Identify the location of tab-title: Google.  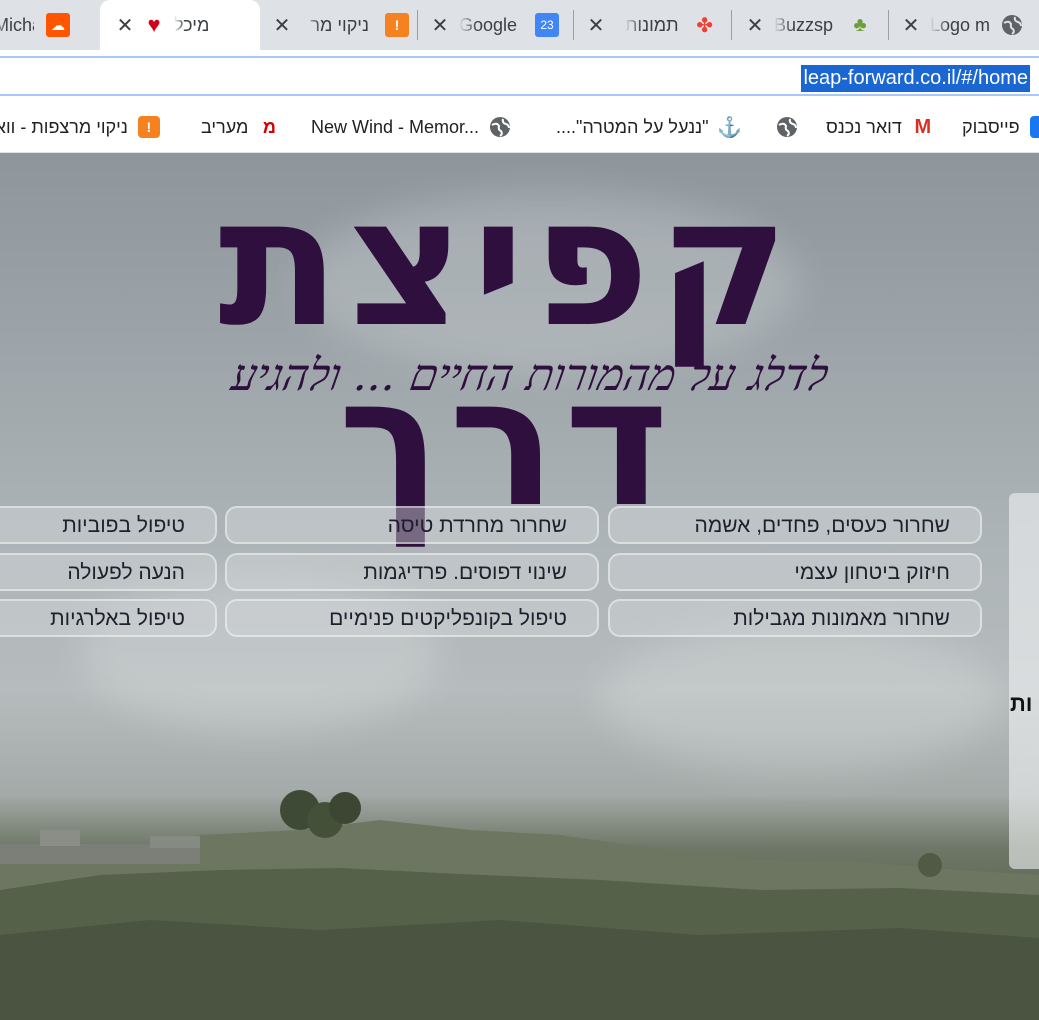
(488, 24).